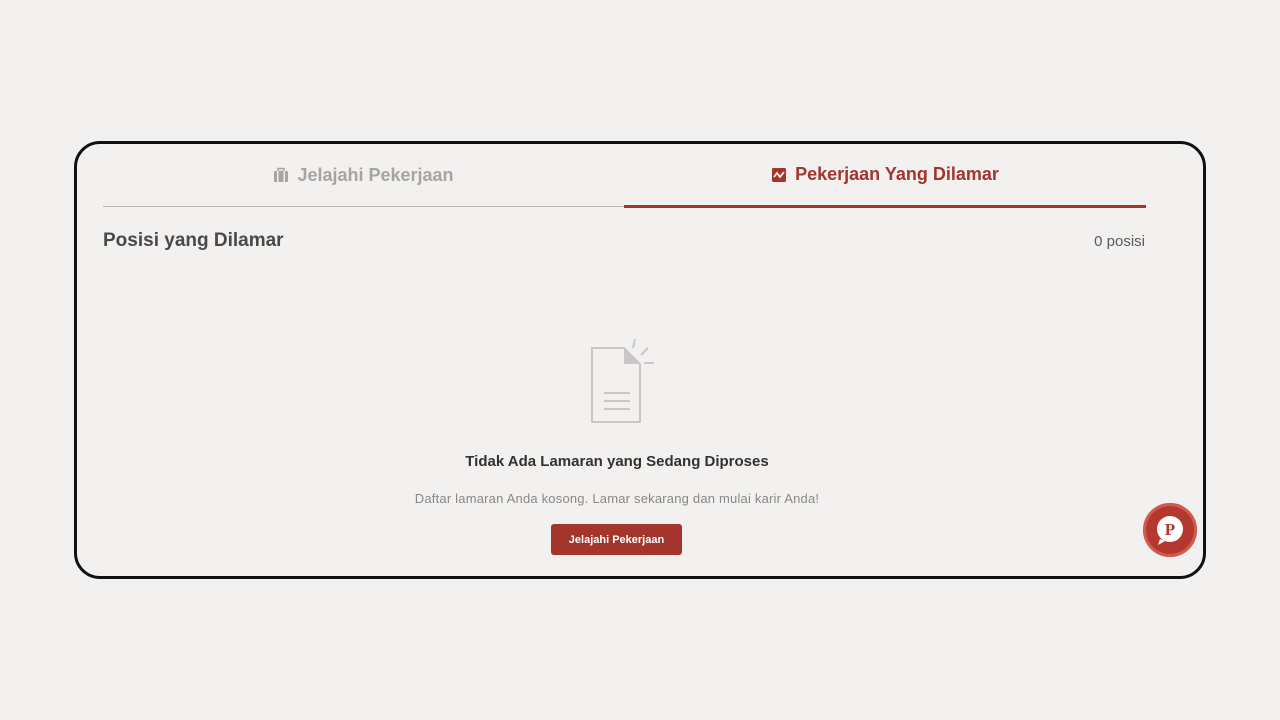 This screenshot has width=1280, height=720. I want to click on chat-p-icon: P, so click(1170, 530).